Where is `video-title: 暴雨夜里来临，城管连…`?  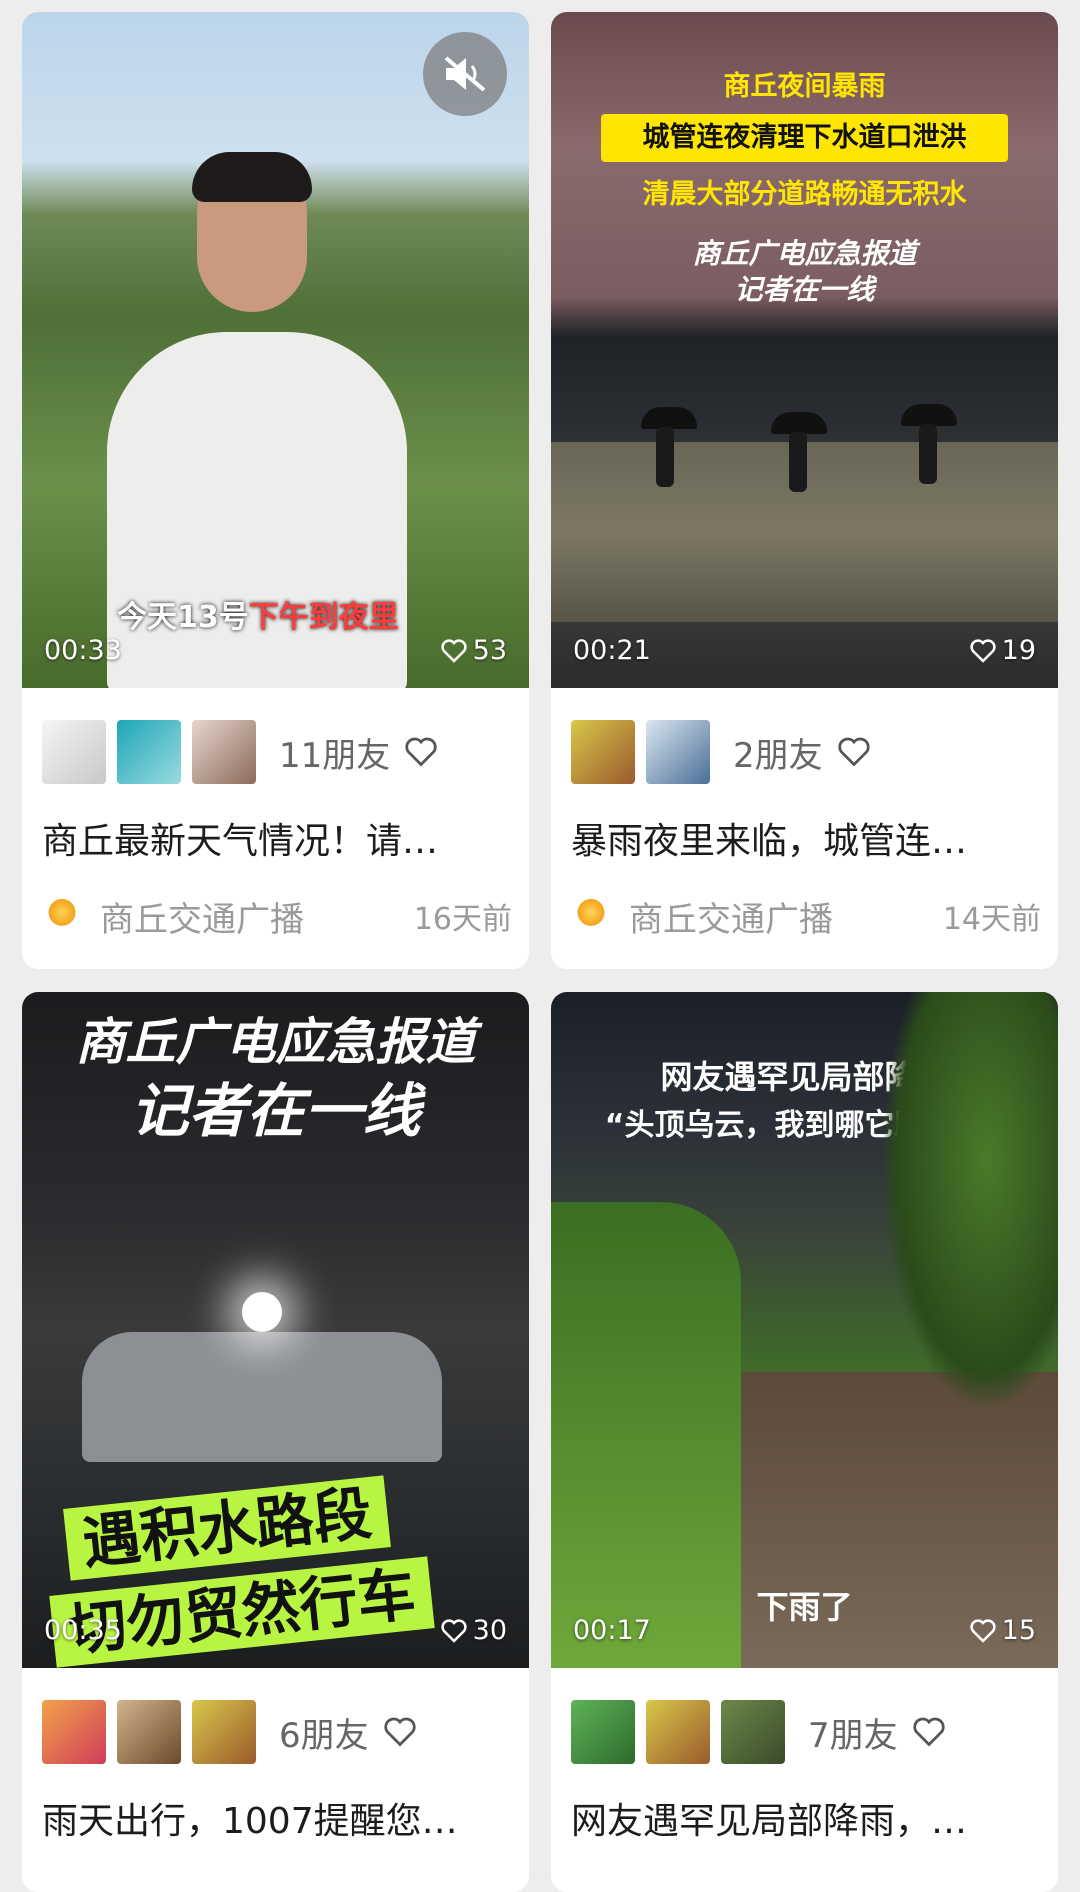
video-title: 暴雨夜里来临，城管连… is located at coordinates (806, 838).